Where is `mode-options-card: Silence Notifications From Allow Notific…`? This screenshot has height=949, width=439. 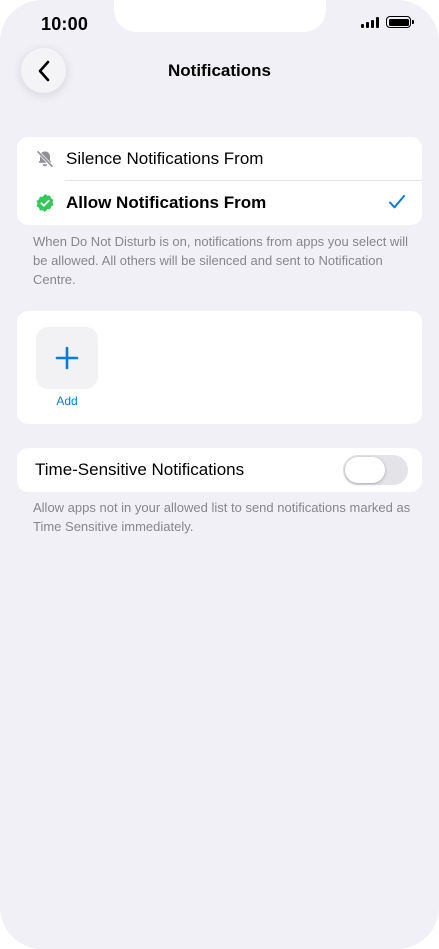 mode-options-card: Silence Notifications From Allow Notific… is located at coordinates (219, 181).